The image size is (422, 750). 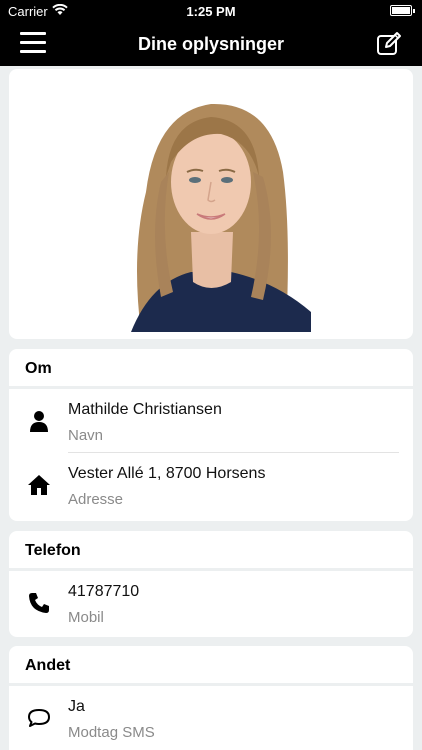 I want to click on phone-value: 41787710, so click(x=104, y=591).